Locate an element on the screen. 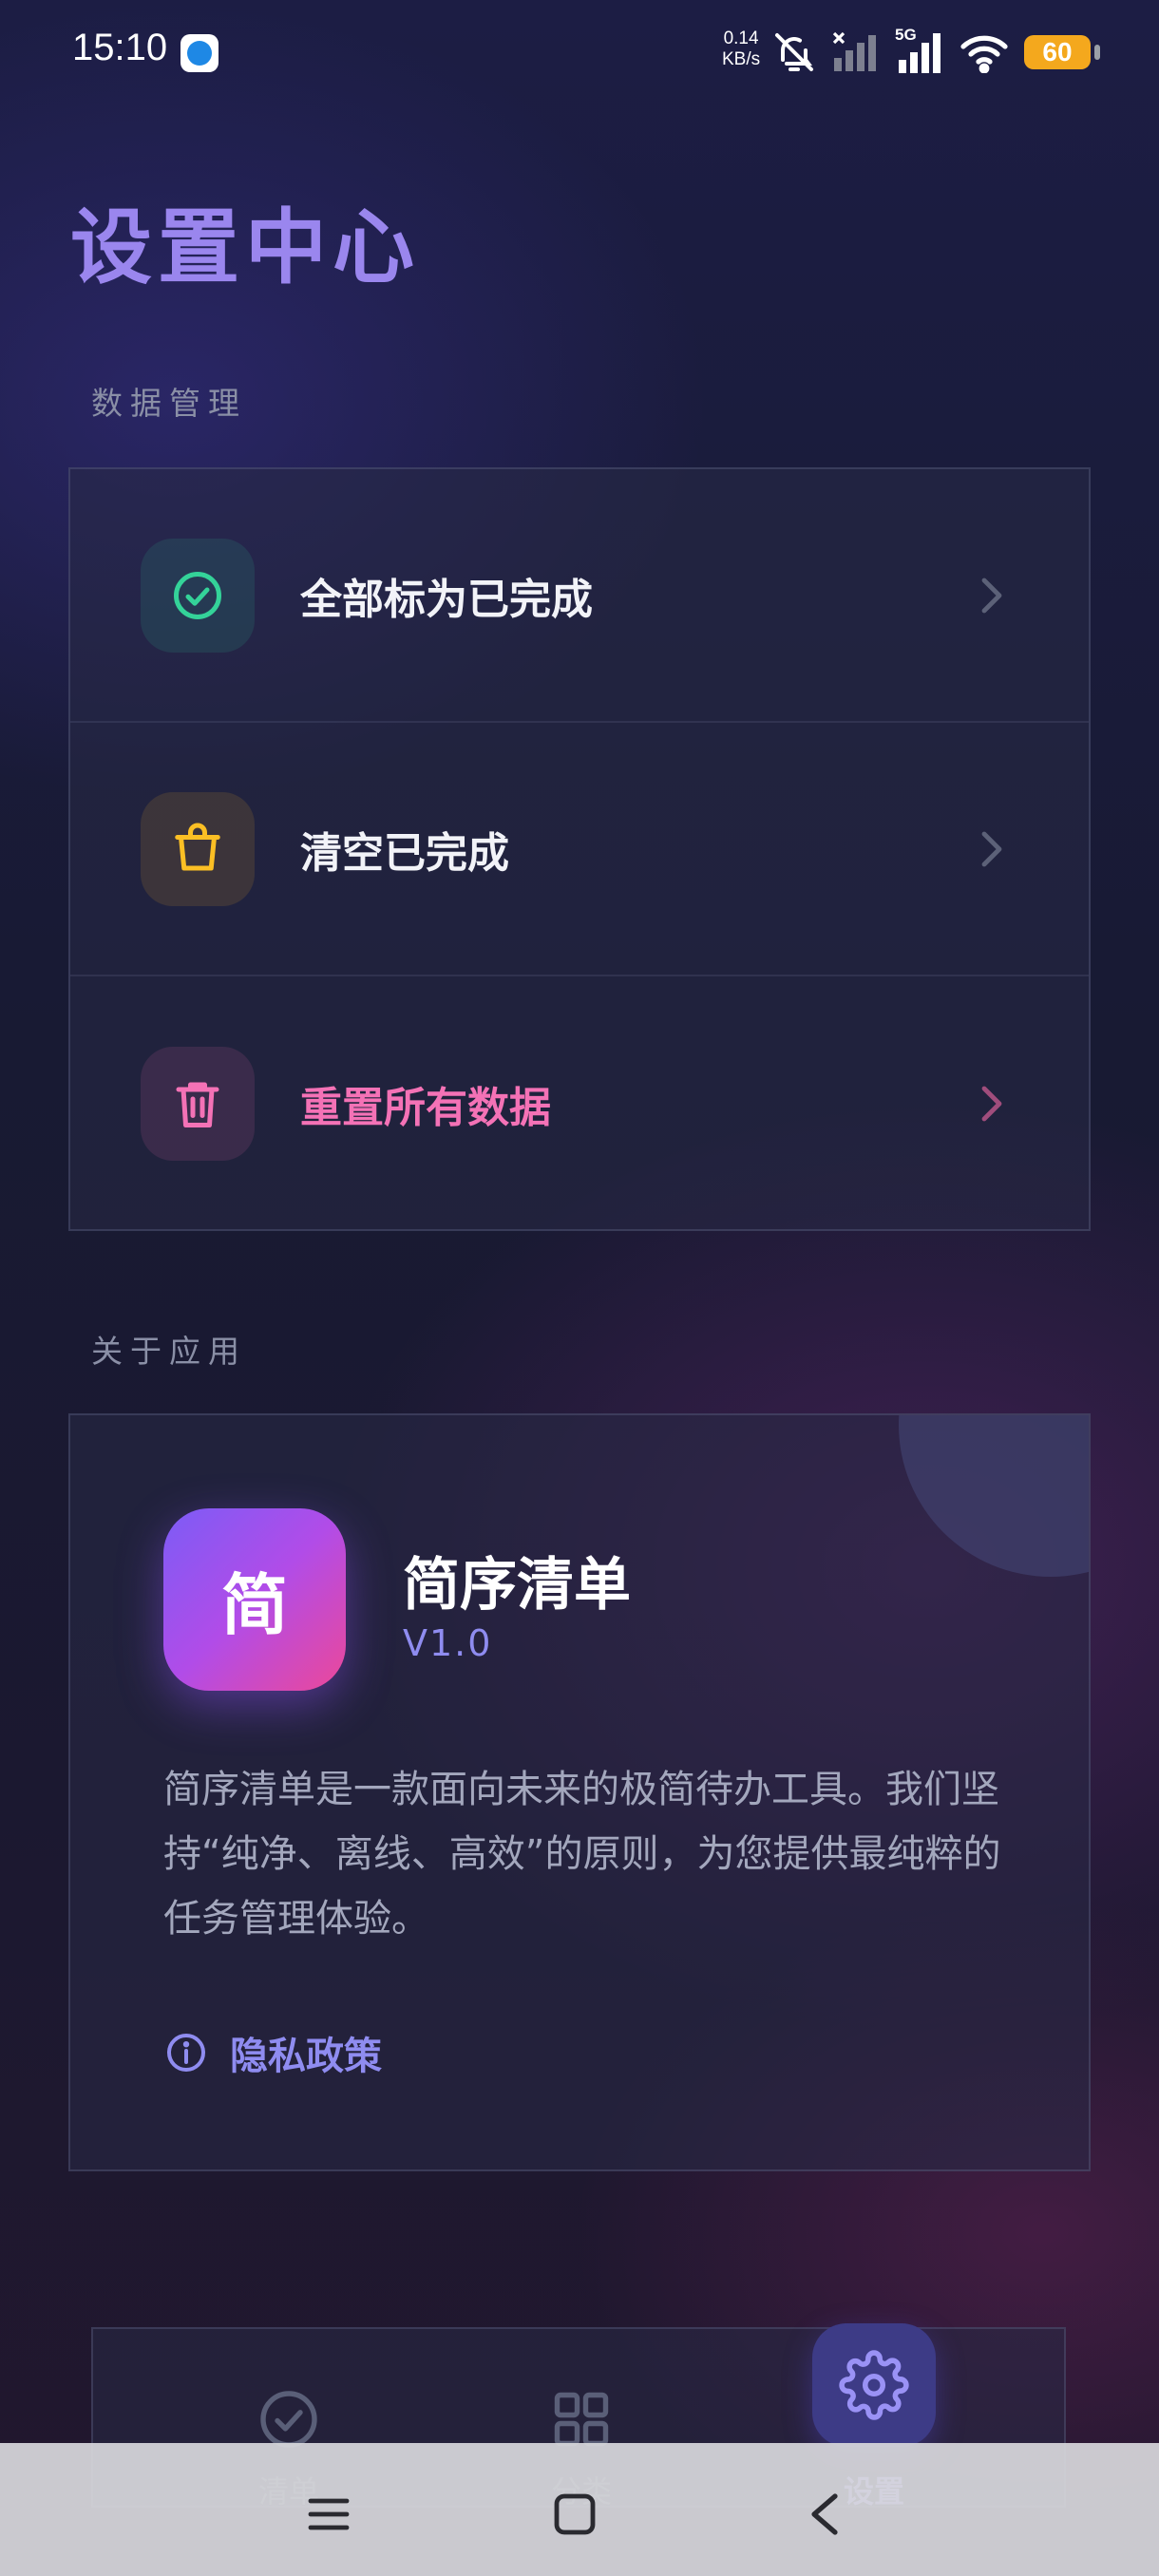 Image resolution: width=1159 pixels, height=2576 pixels. app-logo: 简 is located at coordinates (254, 1599).